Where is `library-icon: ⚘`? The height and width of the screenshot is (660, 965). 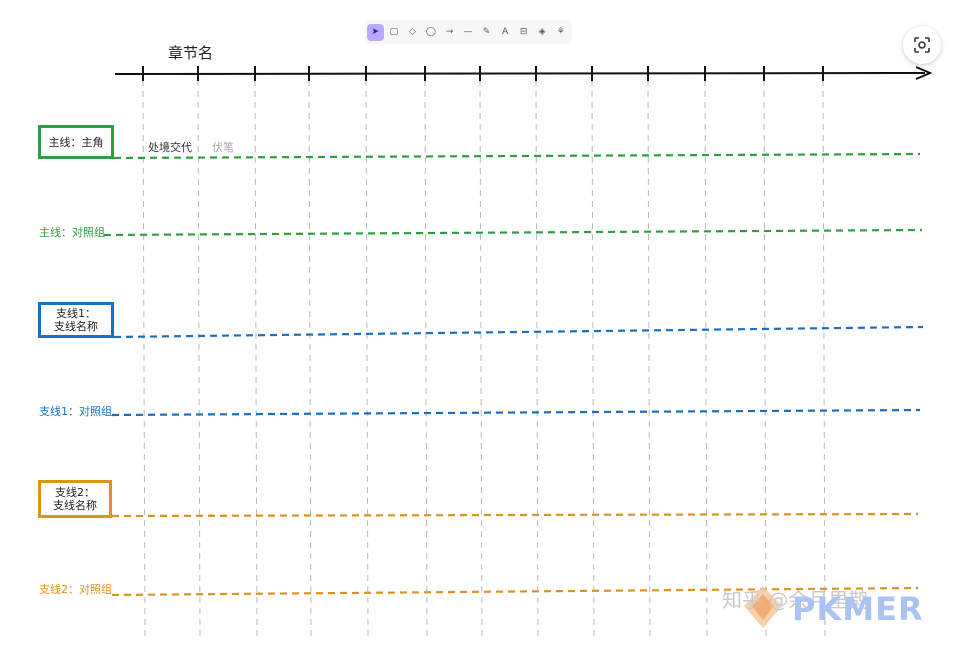
library-icon: ⚘ is located at coordinates (560, 32).